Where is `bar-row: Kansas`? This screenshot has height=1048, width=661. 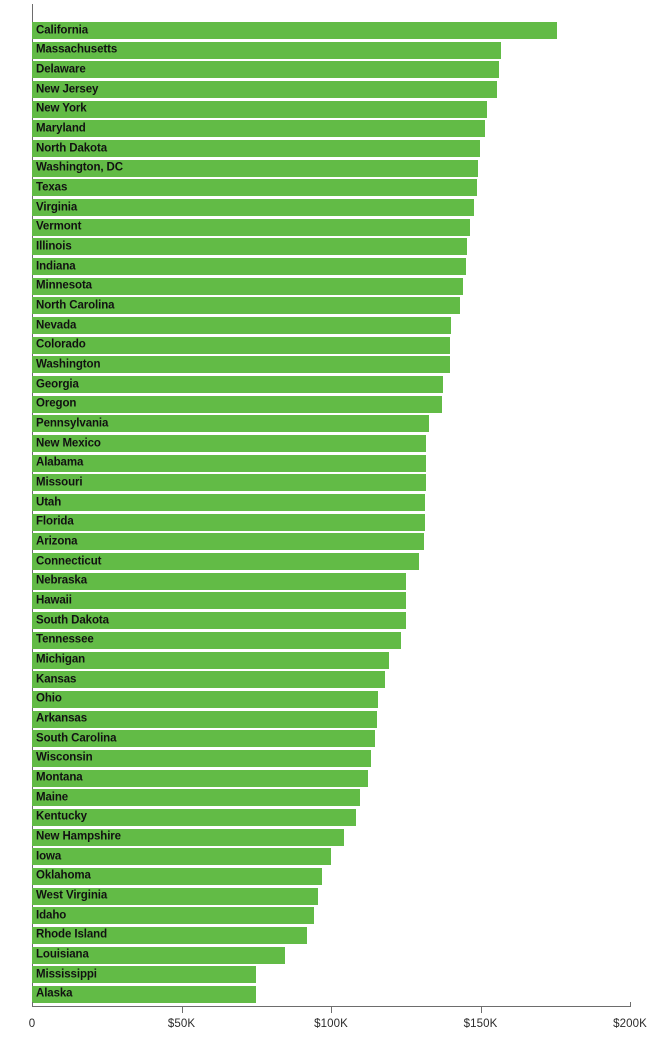
bar-row: Kansas is located at coordinates (346, 681).